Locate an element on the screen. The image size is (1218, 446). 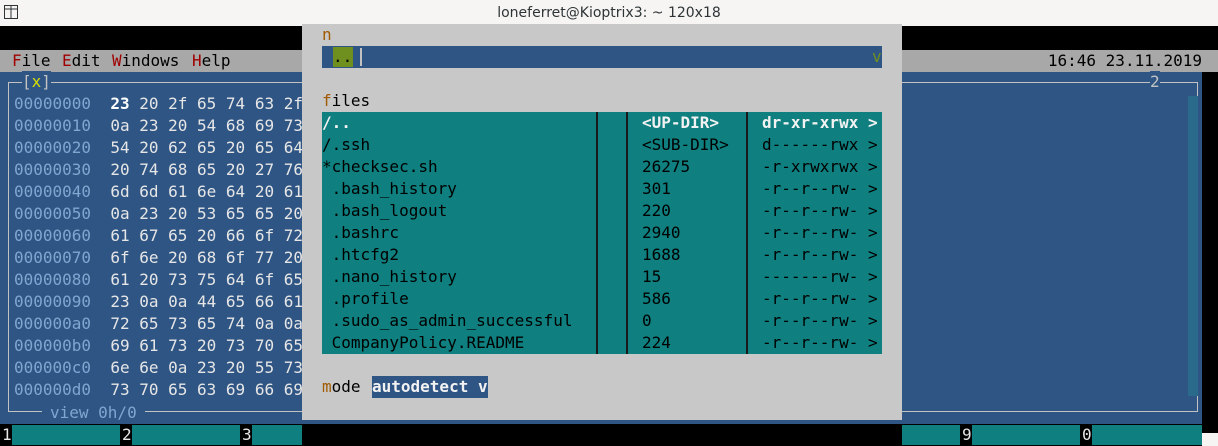
hex-bytes: 20 2f 65 74 63 2f is located at coordinates (216, 103).